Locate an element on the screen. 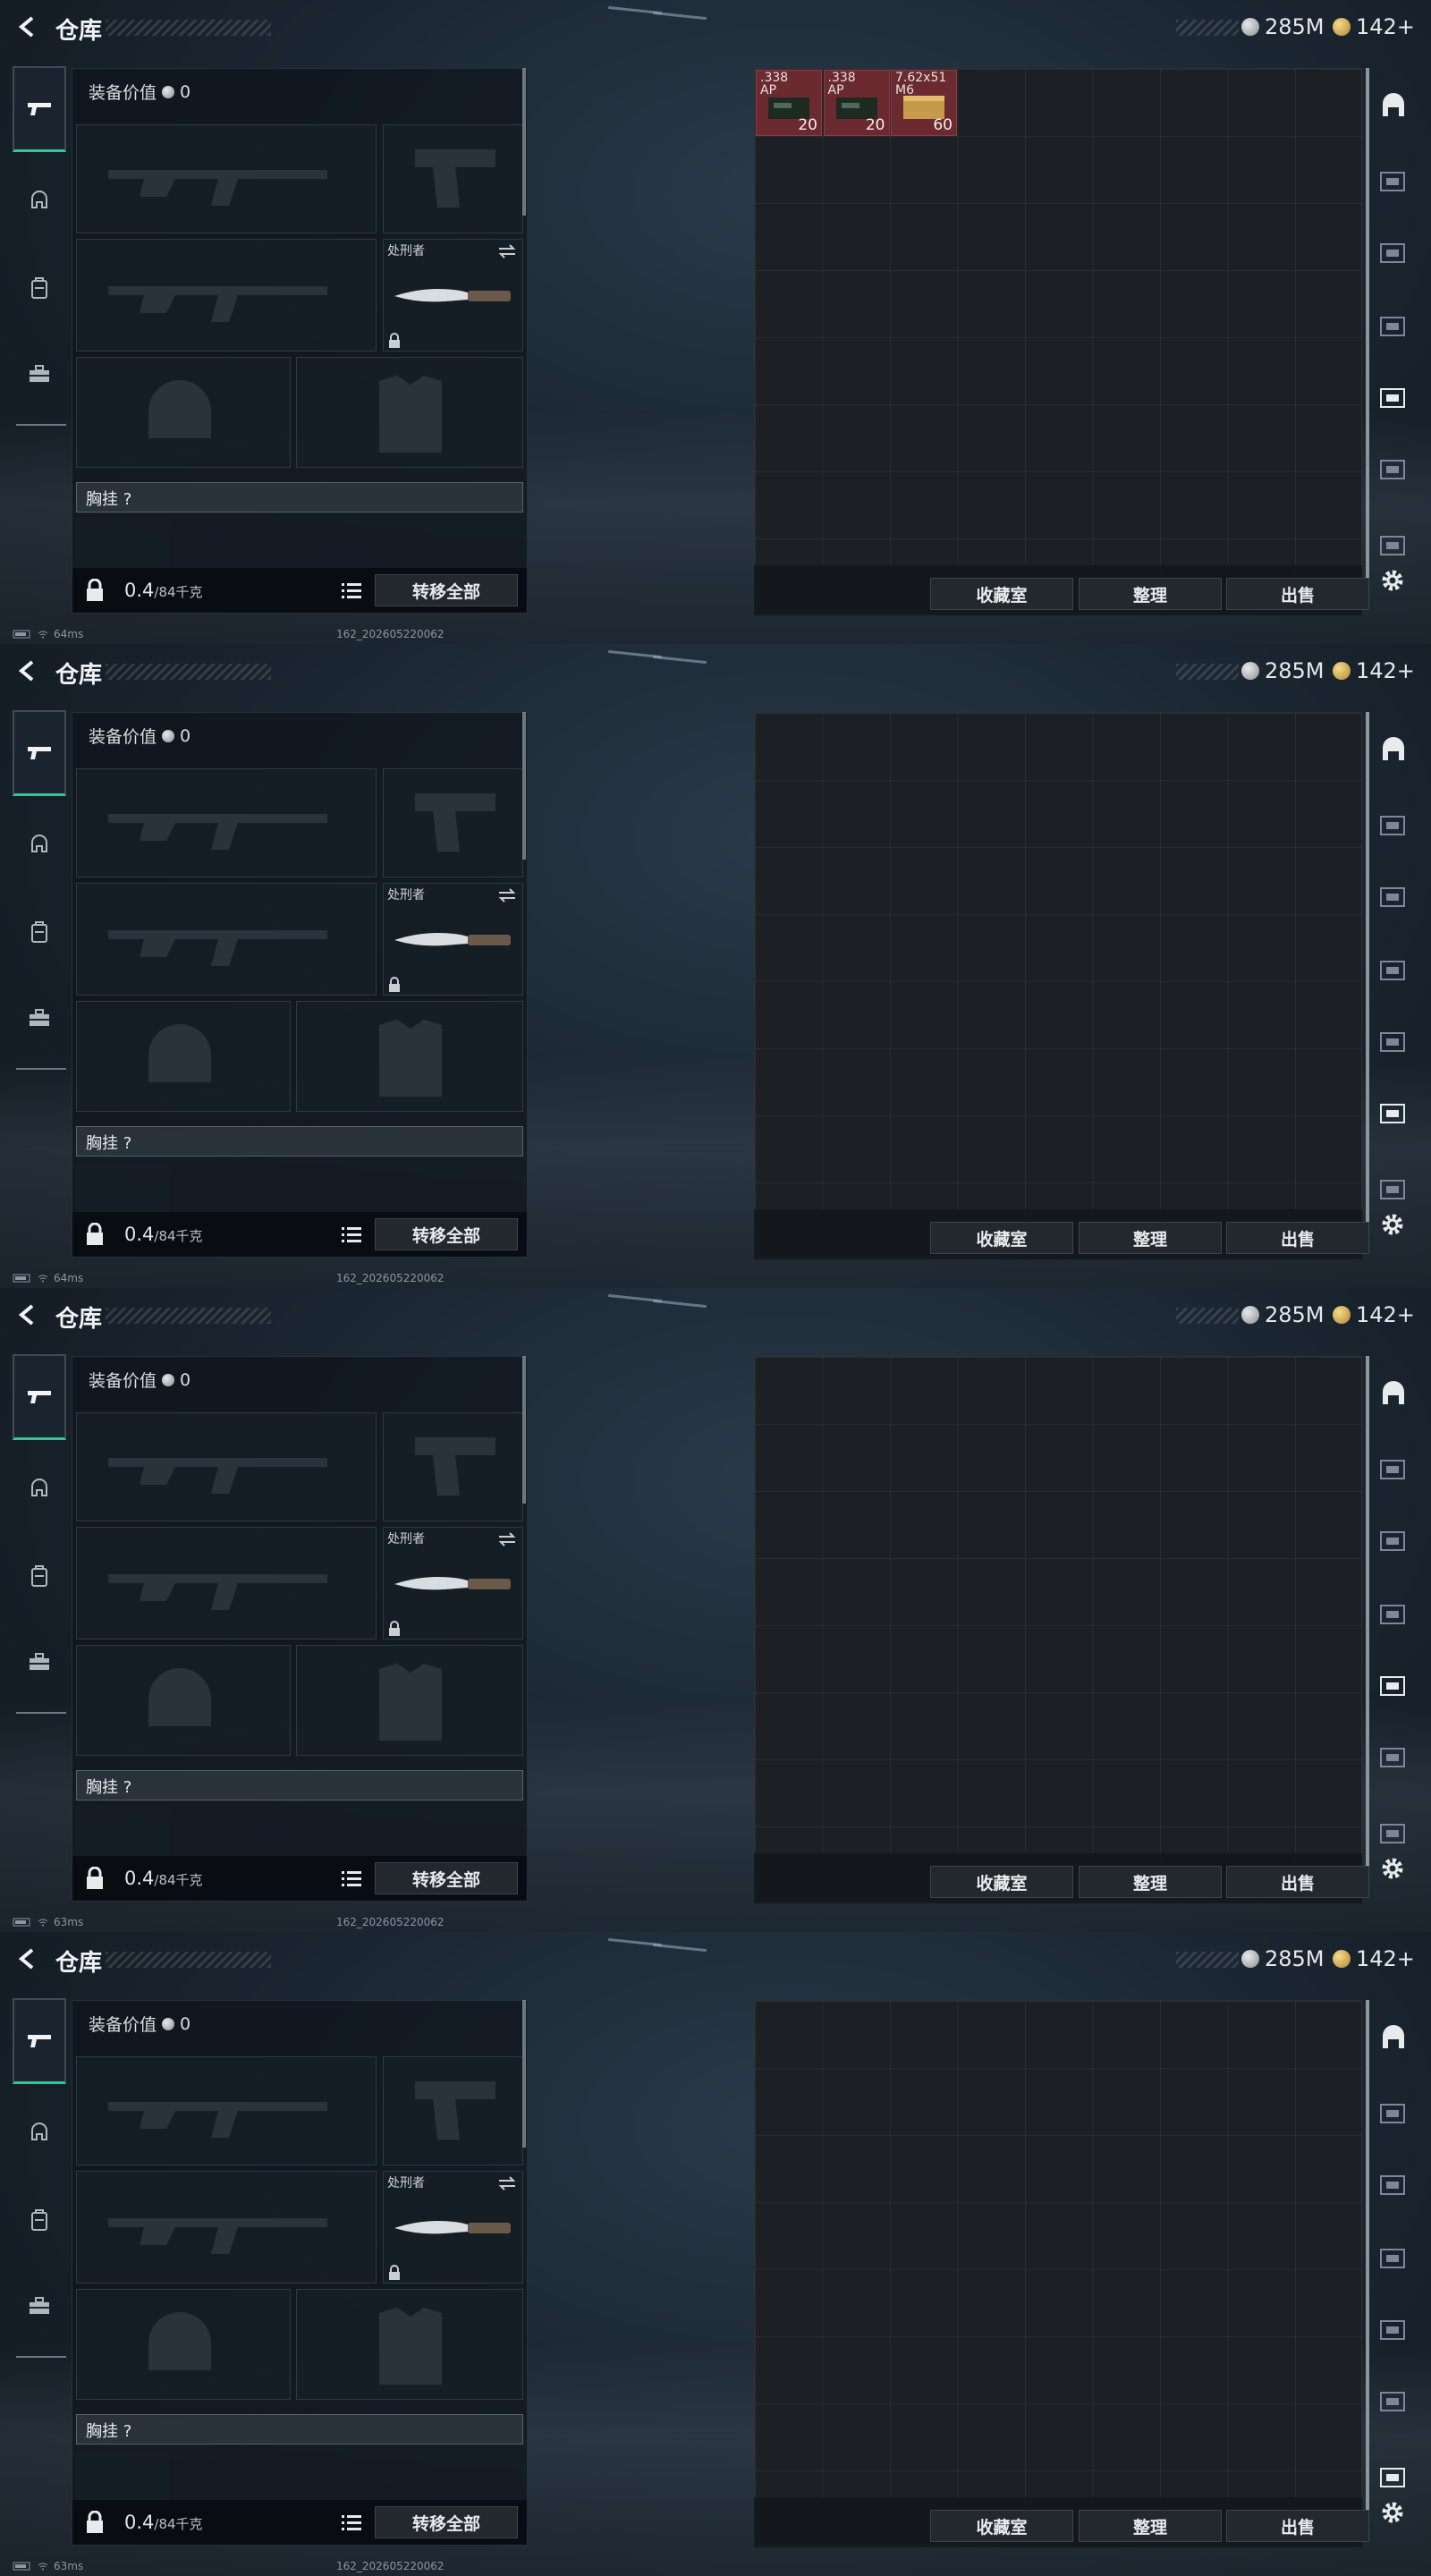 The width and height of the screenshot is (1431, 2576). rail-weapons is located at coordinates (40, 2041).